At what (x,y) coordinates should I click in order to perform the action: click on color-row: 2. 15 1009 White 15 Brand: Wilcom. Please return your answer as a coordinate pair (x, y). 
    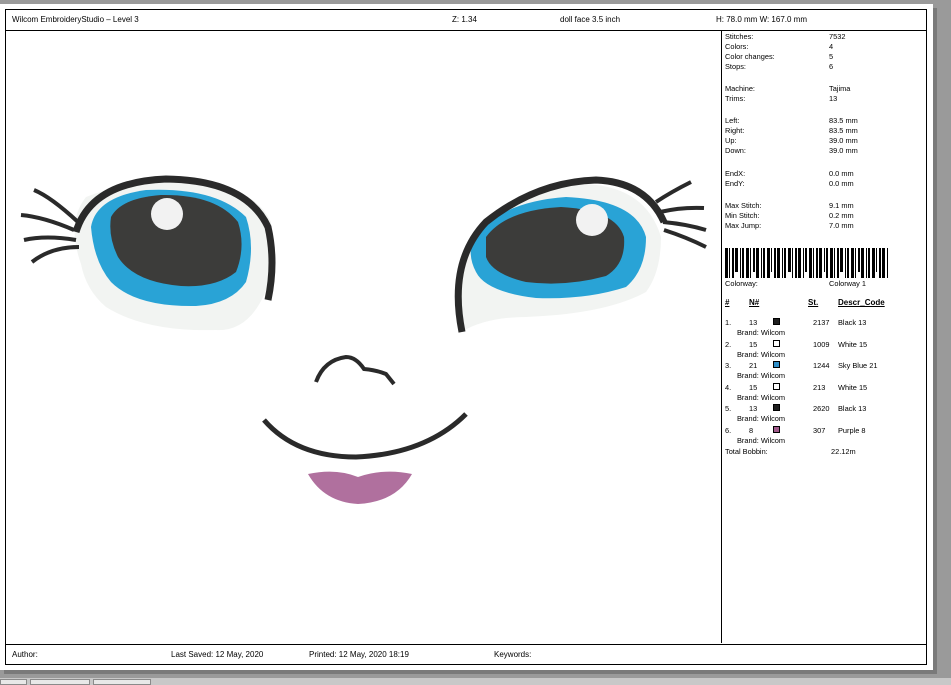
    Looking at the image, I should click on (825, 350).